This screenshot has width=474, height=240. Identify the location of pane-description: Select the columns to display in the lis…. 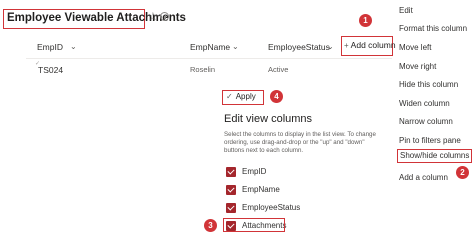
(300, 143).